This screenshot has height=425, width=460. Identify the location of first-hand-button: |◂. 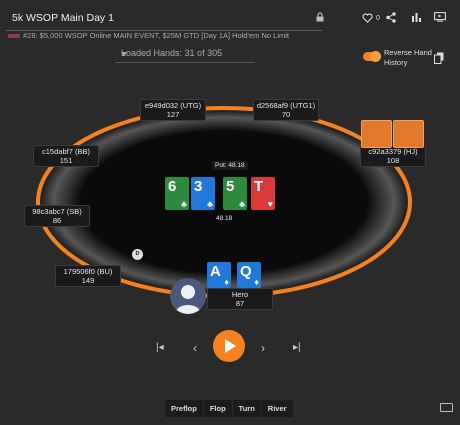
(160, 347).